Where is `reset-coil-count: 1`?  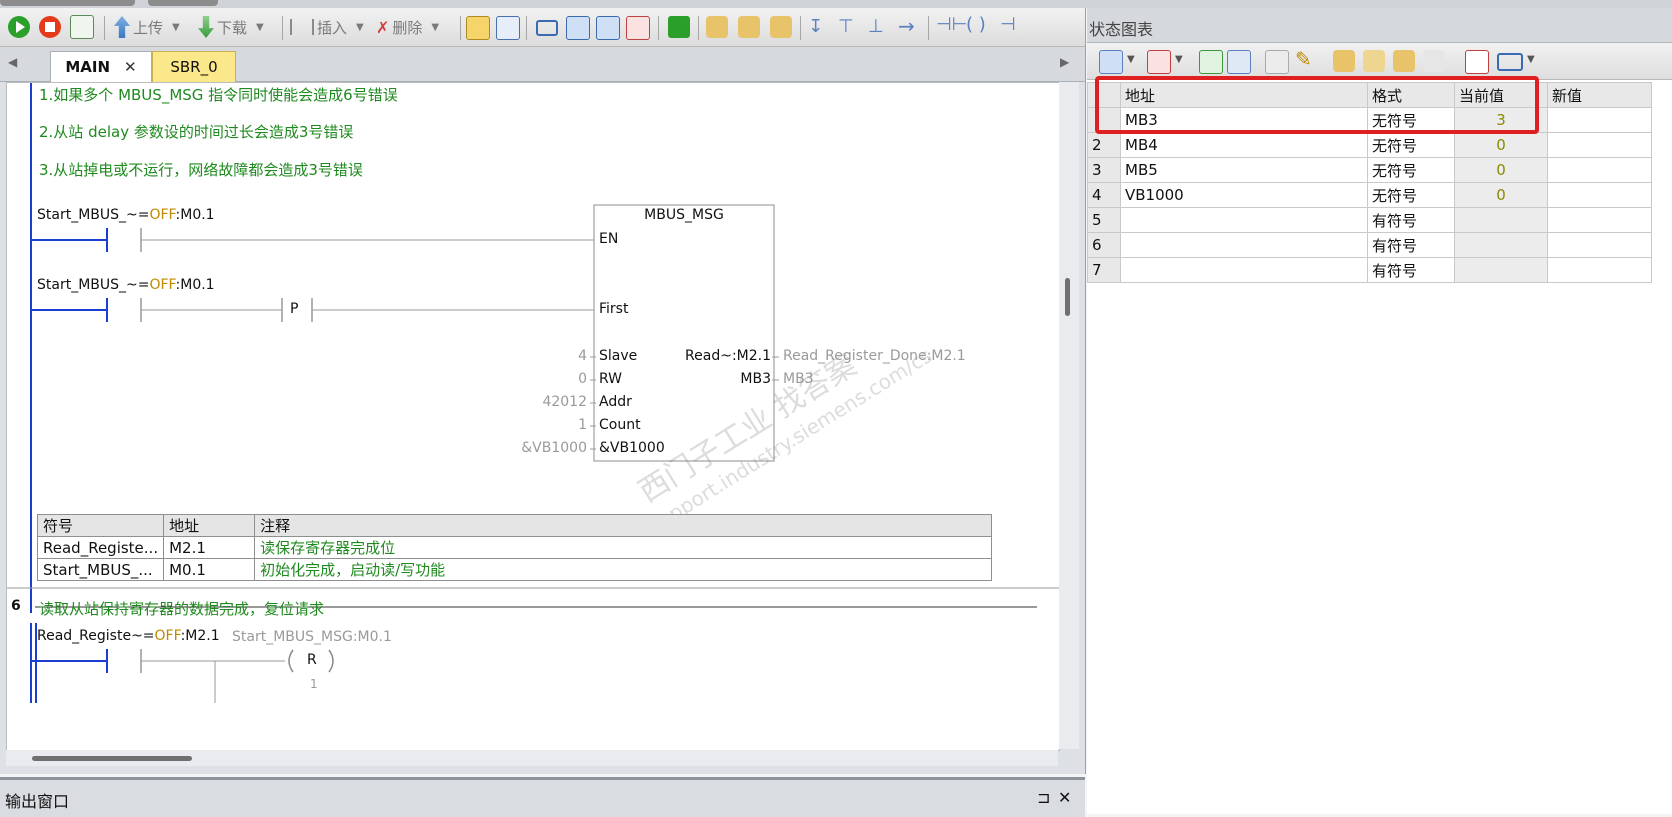
reset-coil-count: 1 is located at coordinates (314, 684).